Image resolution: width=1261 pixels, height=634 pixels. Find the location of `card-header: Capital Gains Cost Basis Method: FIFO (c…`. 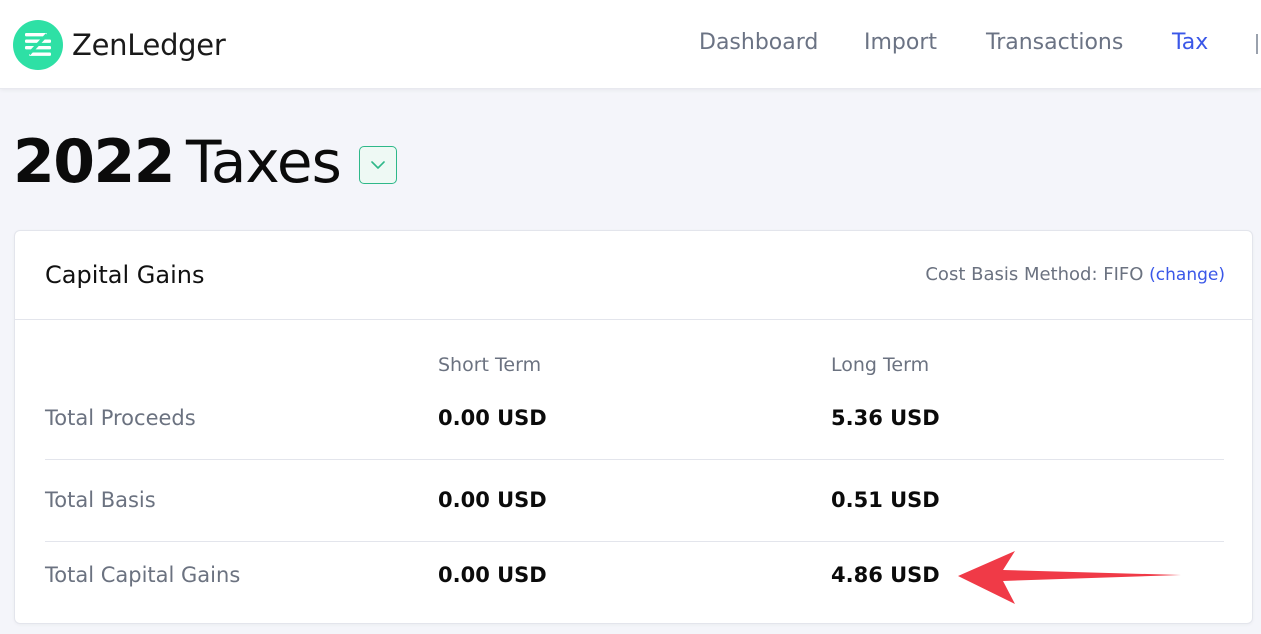

card-header: Capital Gains Cost Basis Method: FIFO (c… is located at coordinates (633, 275).